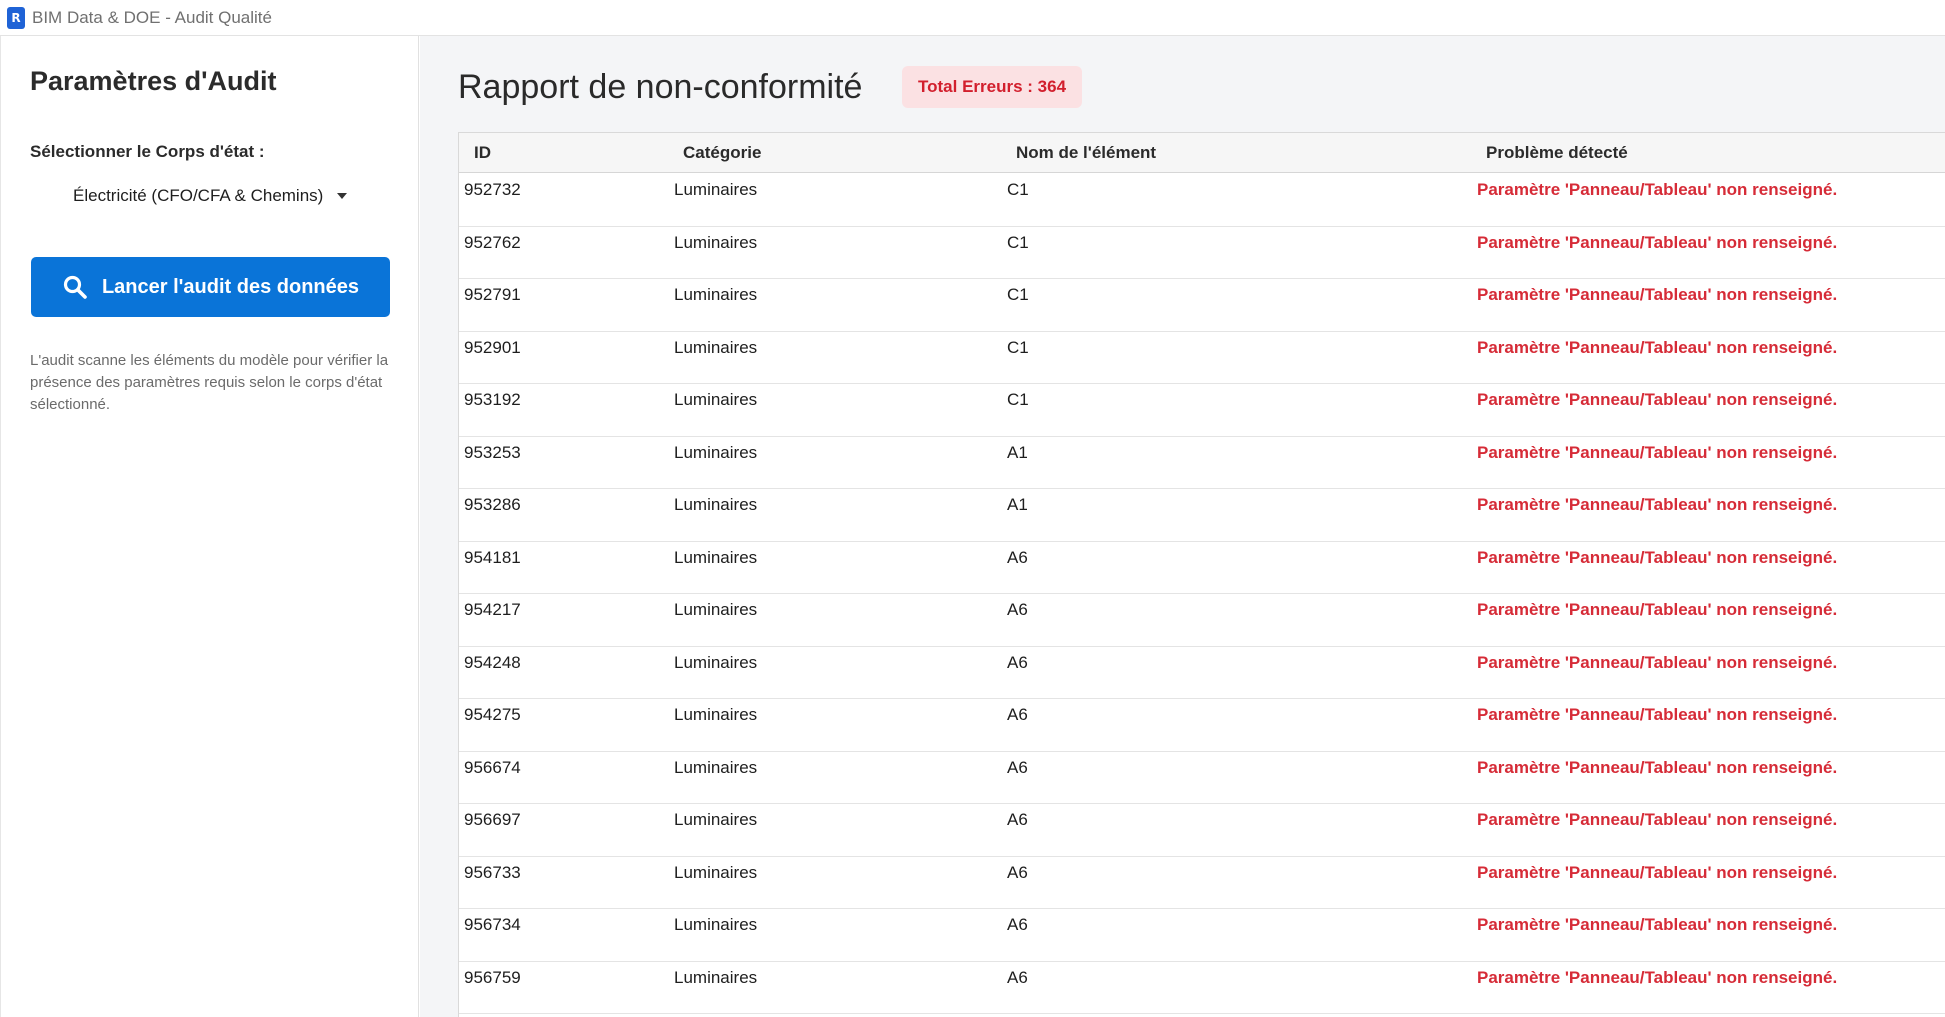 The image size is (1945, 1017). Describe the element at coordinates (492, 662) in the screenshot. I see `cell-id: 954248` at that location.